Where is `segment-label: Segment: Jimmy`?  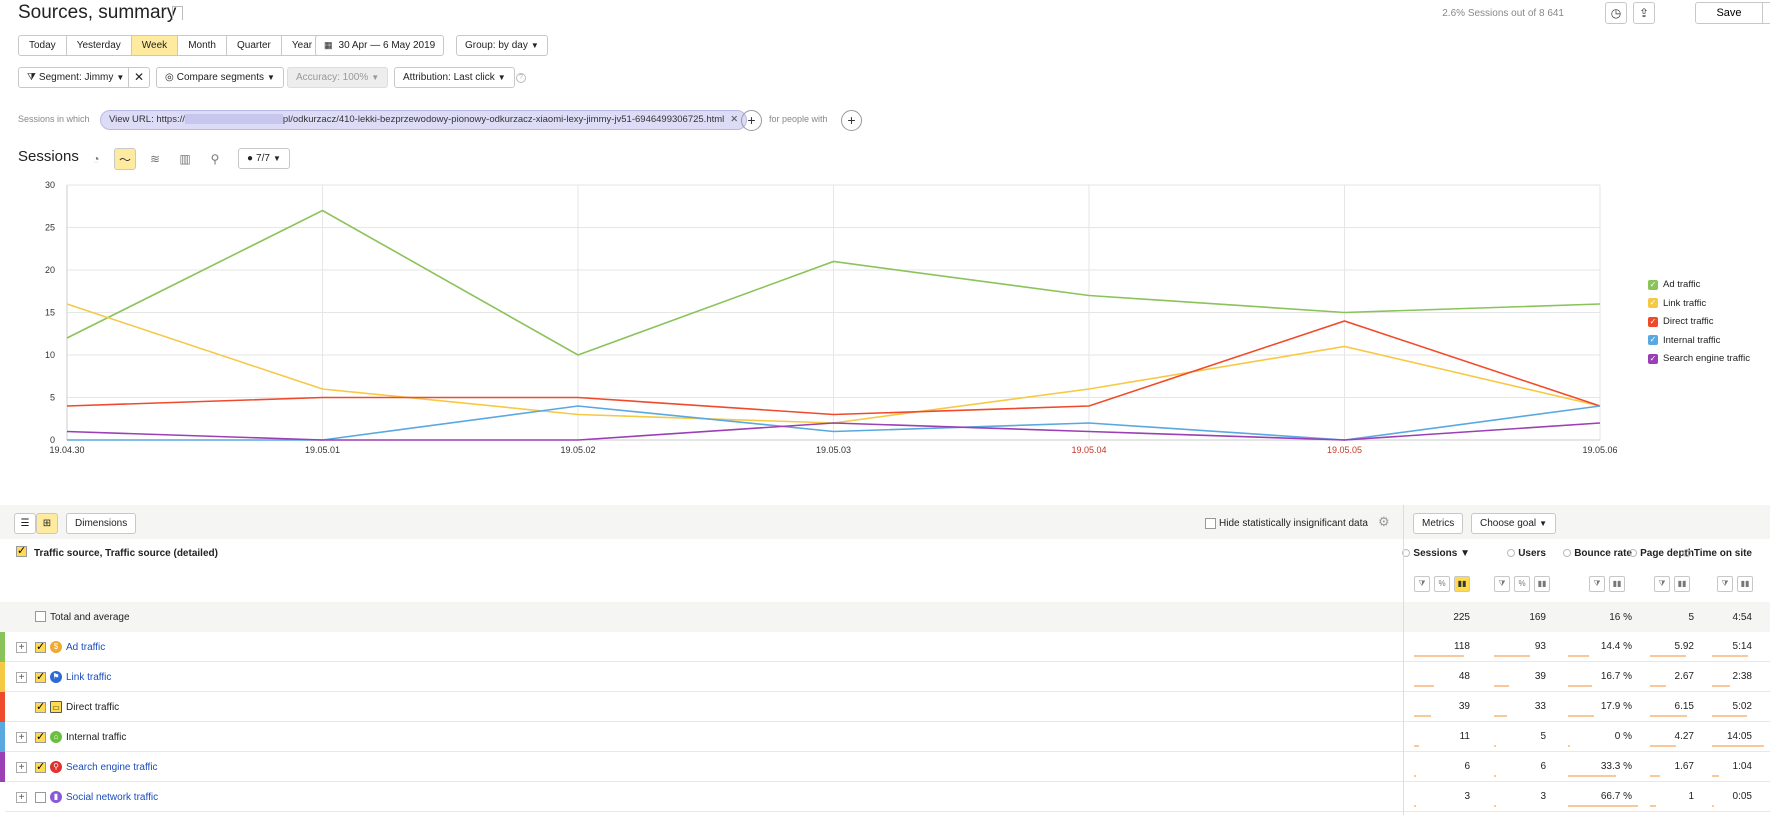
segment-label: Segment: Jimmy is located at coordinates (76, 77).